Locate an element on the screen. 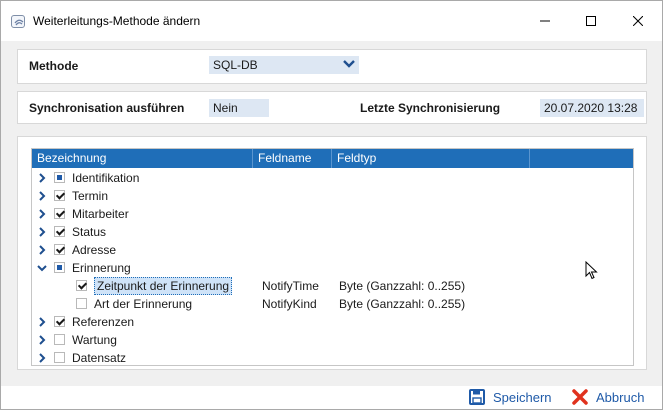 Image resolution: width=663 pixels, height=410 pixels. sync-run-label: Synchronisation ausführen is located at coordinates (107, 108).